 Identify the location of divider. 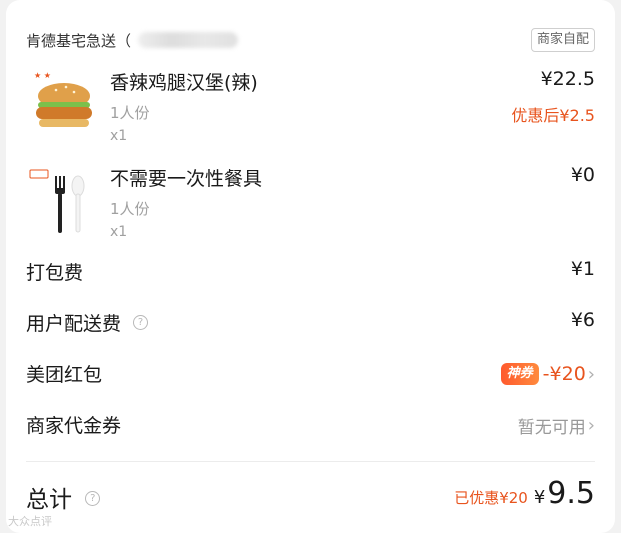
(310, 461).